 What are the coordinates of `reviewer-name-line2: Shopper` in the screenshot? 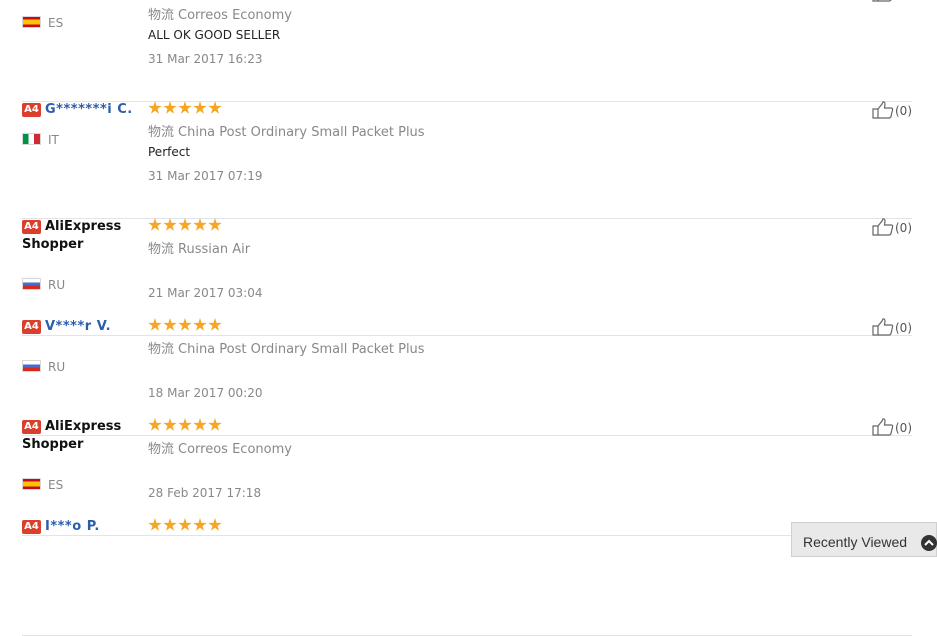 It's located at (53, 244).